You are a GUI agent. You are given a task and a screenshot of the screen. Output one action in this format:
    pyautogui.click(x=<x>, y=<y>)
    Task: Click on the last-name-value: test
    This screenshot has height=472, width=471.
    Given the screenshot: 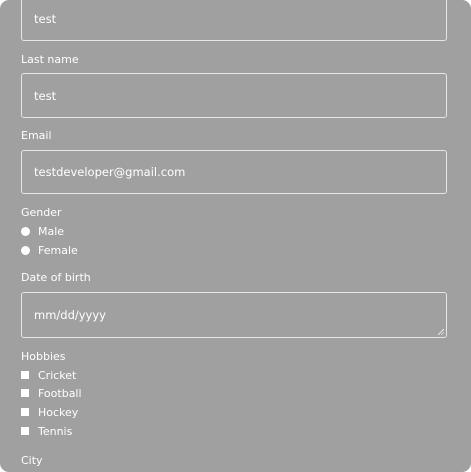 What is the action you would take?
    pyautogui.click(x=45, y=95)
    